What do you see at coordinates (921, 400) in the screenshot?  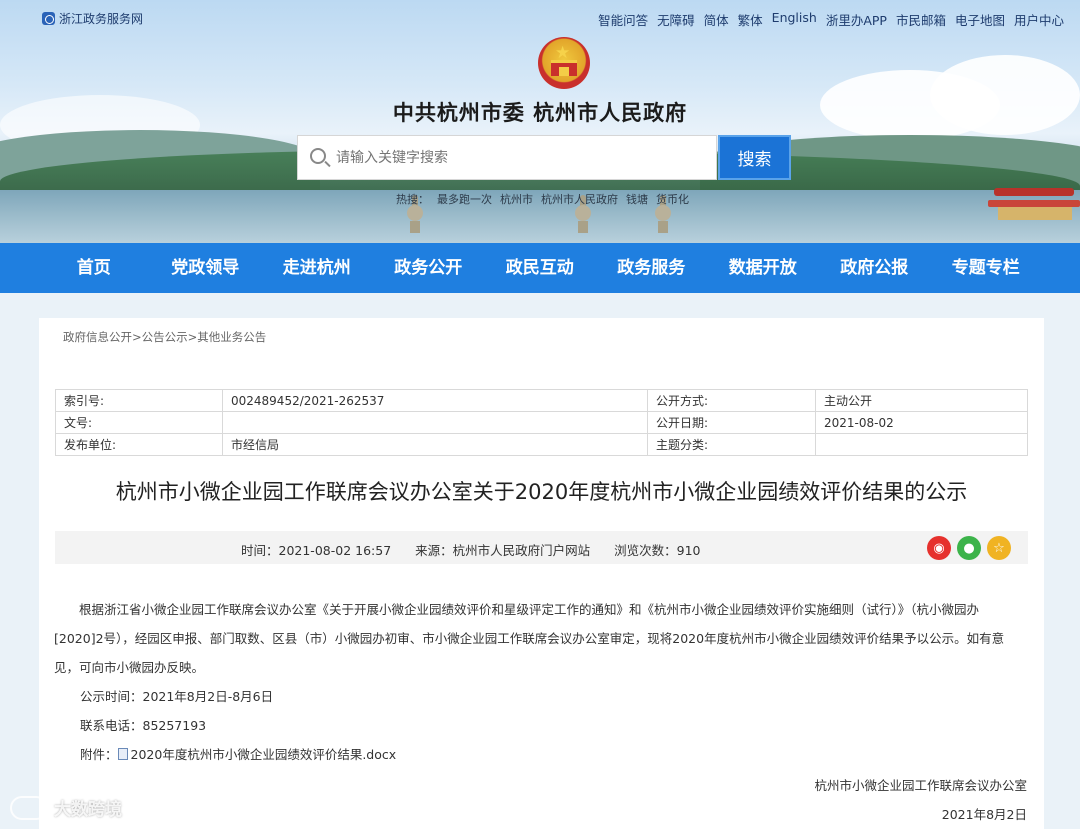 I see `meta-value: 主动公开` at bounding box center [921, 400].